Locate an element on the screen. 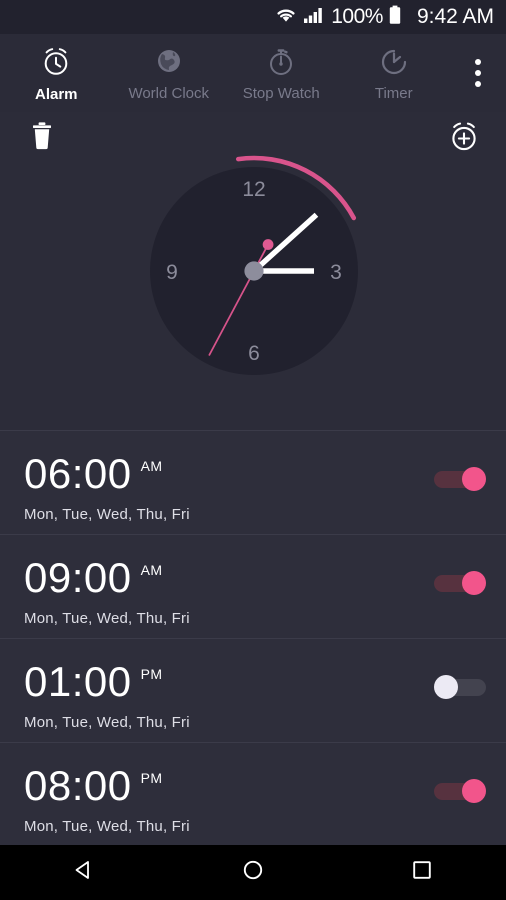  tab-stop-watch: Stop Watch is located at coordinates (281, 73).